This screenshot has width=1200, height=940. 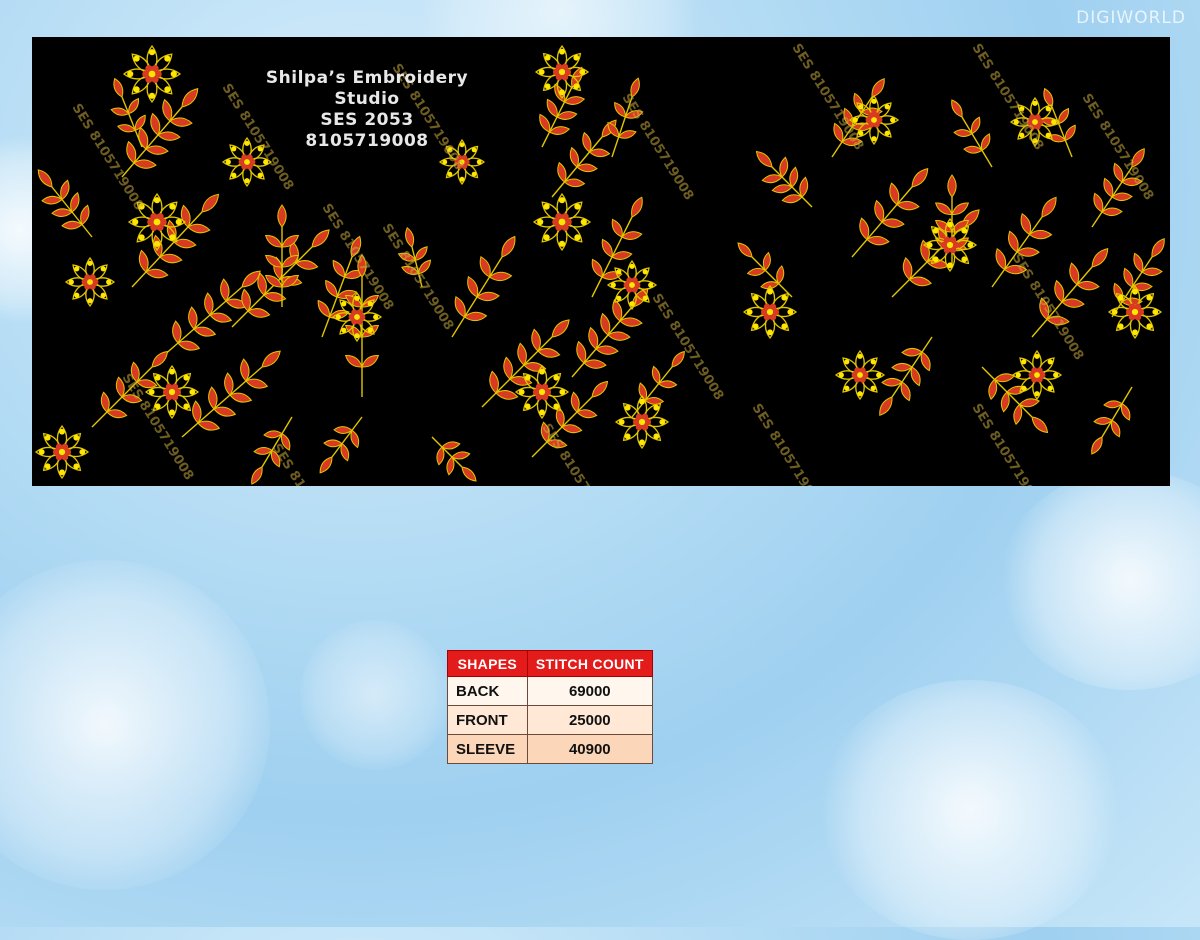 I want to click on table-row: BACK 69000, so click(x=550, y=691).